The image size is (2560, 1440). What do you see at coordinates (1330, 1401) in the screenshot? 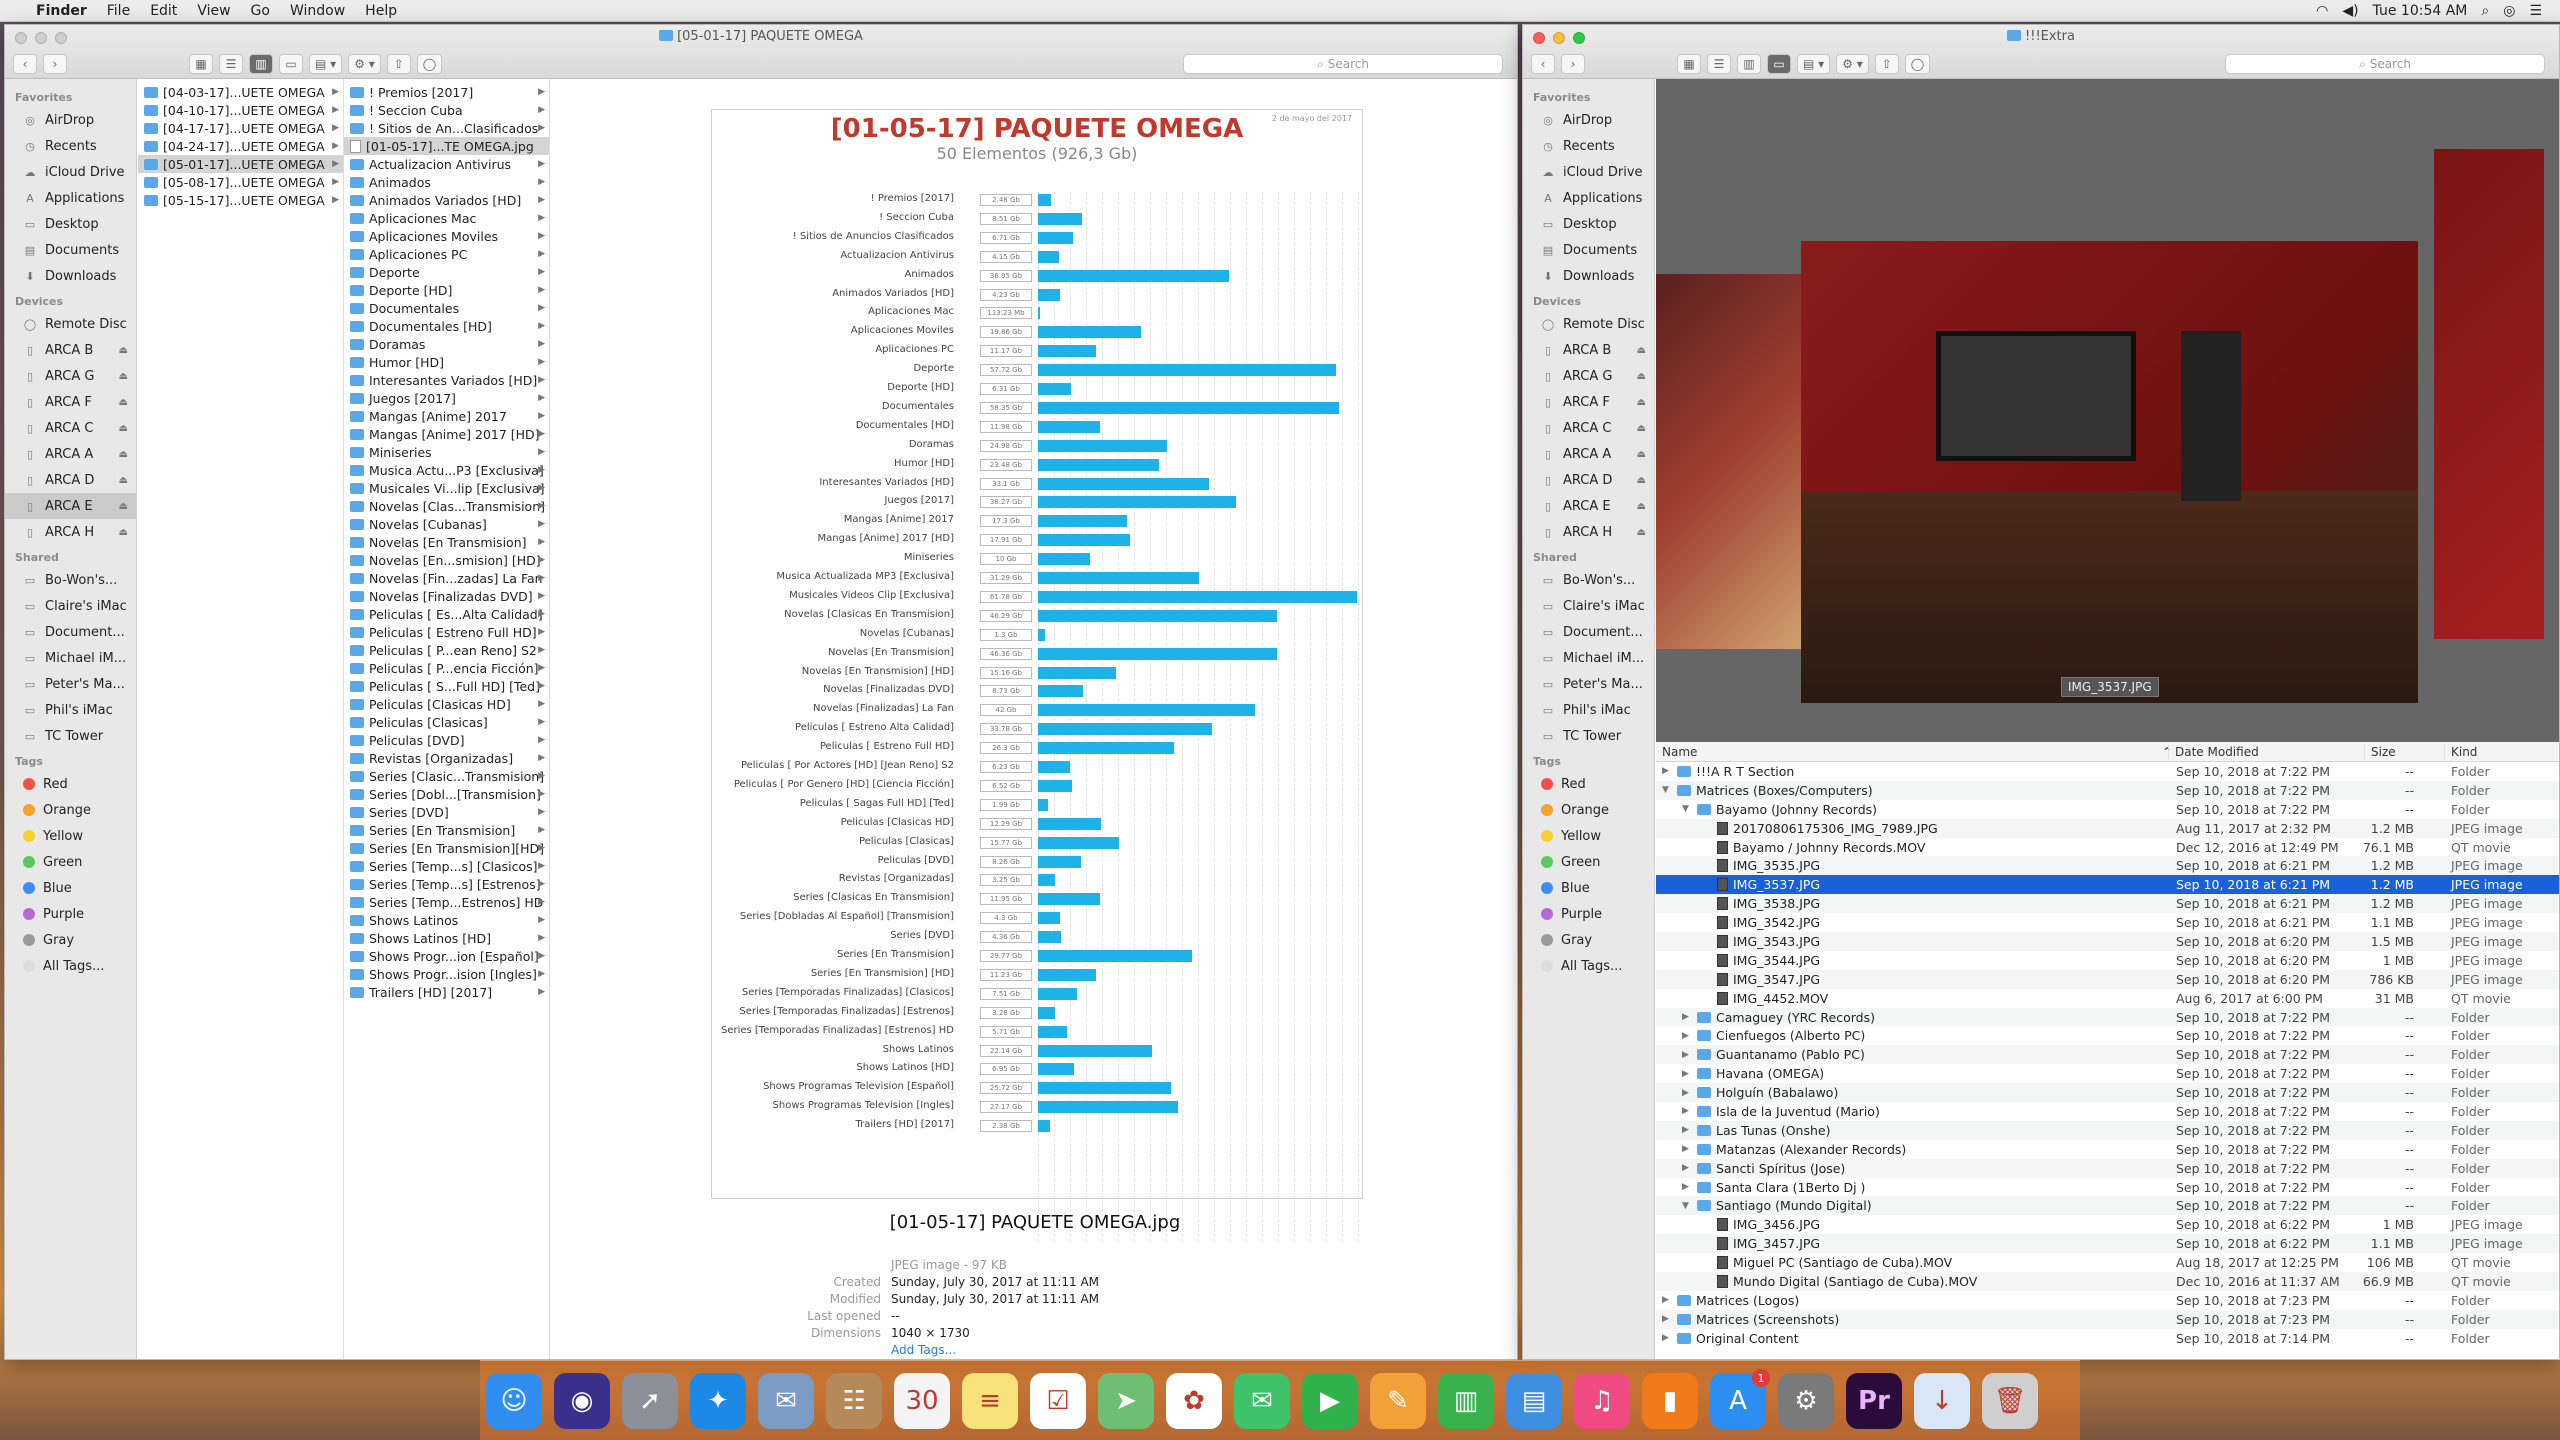
I see `facetime-icon: ▶` at bounding box center [1330, 1401].